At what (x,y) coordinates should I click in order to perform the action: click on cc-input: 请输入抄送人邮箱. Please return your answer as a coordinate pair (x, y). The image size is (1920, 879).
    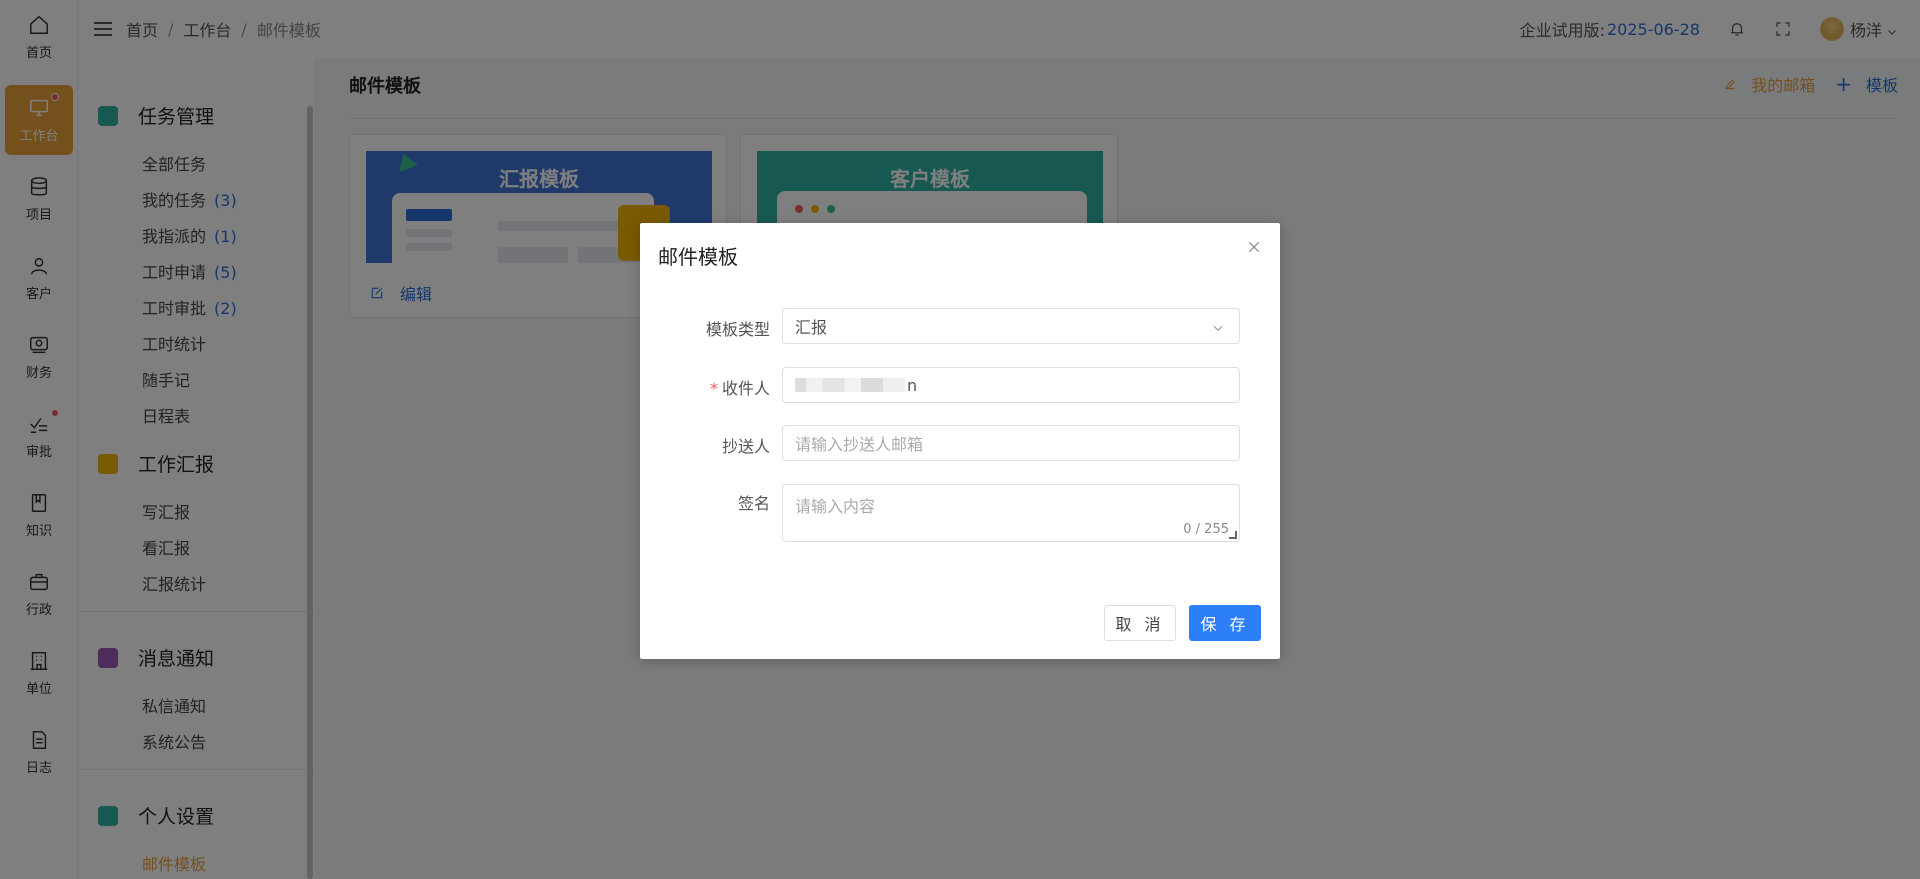
    Looking at the image, I should click on (1011, 443).